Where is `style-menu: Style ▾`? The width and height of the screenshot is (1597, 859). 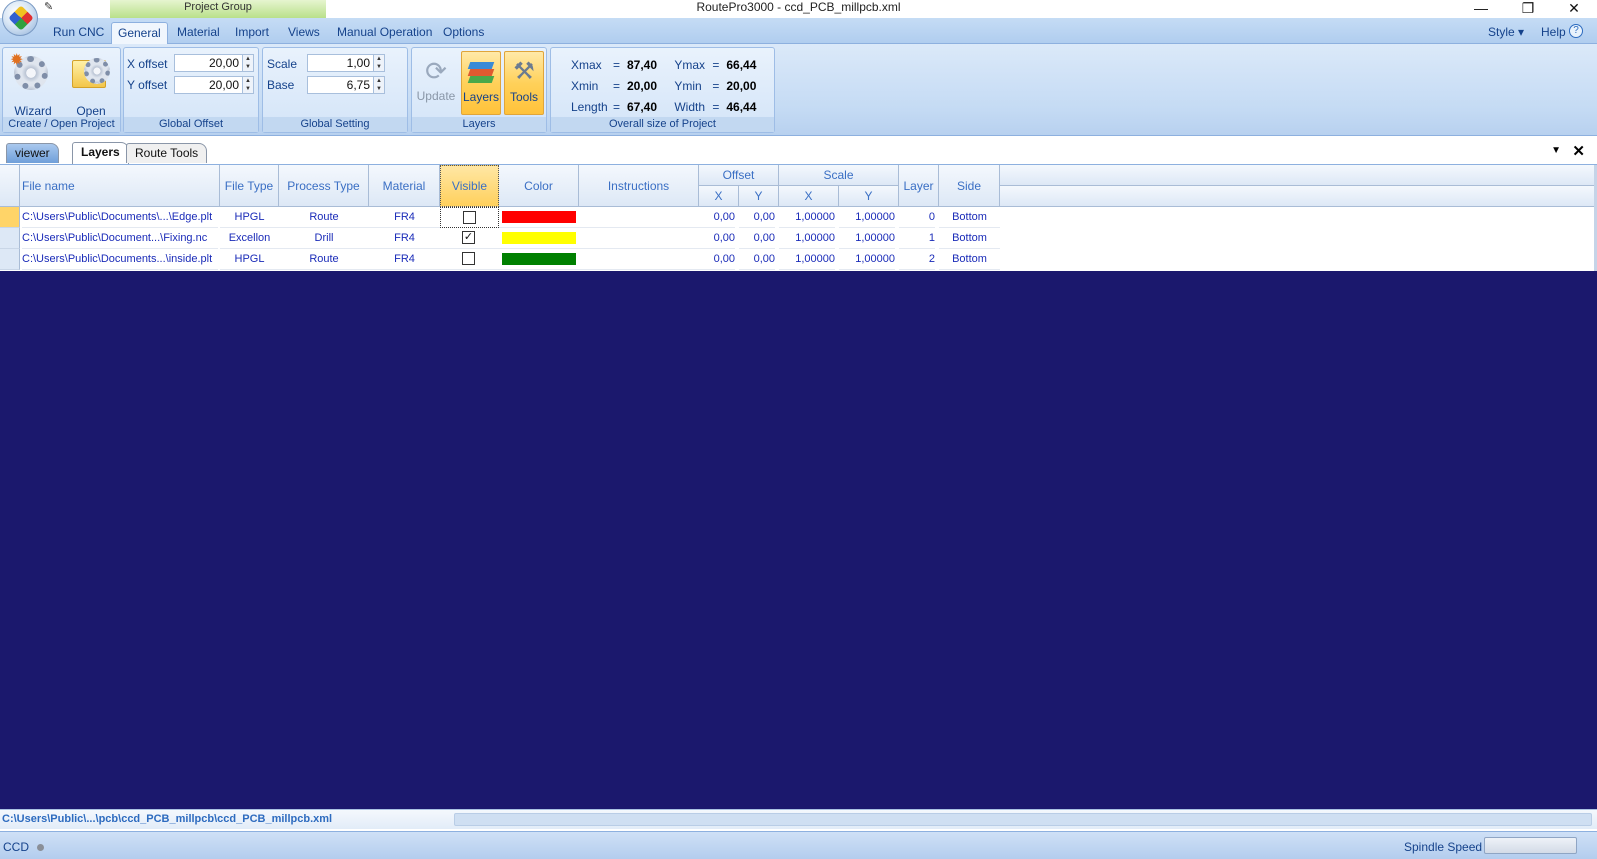
style-menu: Style ▾ is located at coordinates (1506, 33).